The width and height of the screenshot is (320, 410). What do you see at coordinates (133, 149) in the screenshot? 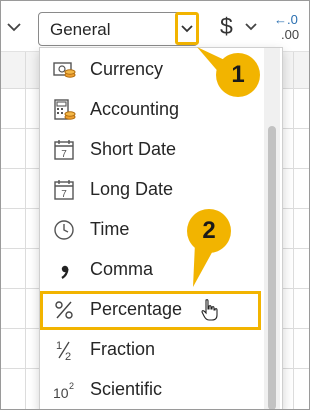
I see `menu-item-label: Short Date` at bounding box center [133, 149].